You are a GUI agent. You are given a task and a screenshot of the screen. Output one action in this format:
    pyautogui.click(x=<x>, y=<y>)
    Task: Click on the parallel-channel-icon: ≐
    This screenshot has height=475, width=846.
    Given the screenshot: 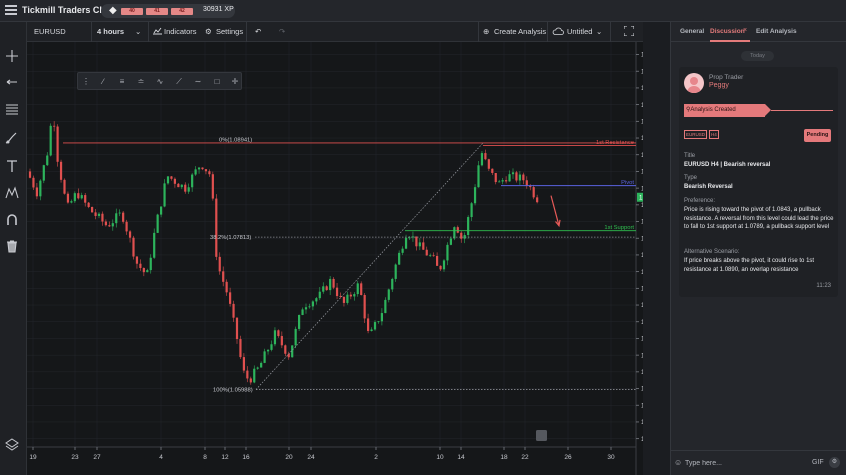 What is the action you would take?
    pyautogui.click(x=141, y=82)
    